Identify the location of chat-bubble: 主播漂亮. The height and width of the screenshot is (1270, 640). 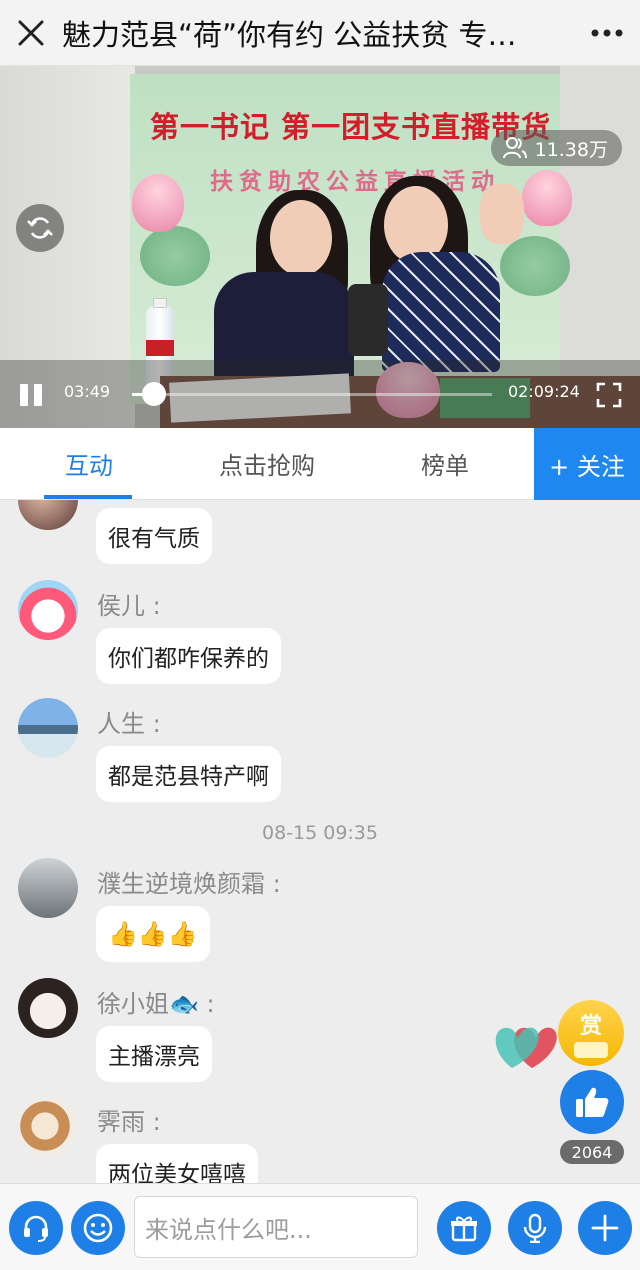
(154, 1054).